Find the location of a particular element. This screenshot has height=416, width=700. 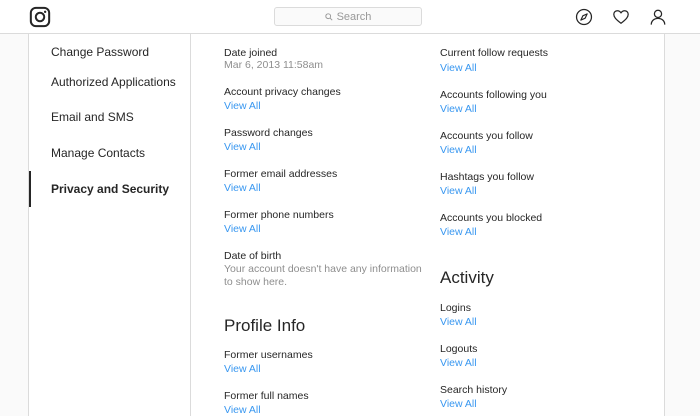

date-of-birth-label: Date of birth is located at coordinates (253, 256).